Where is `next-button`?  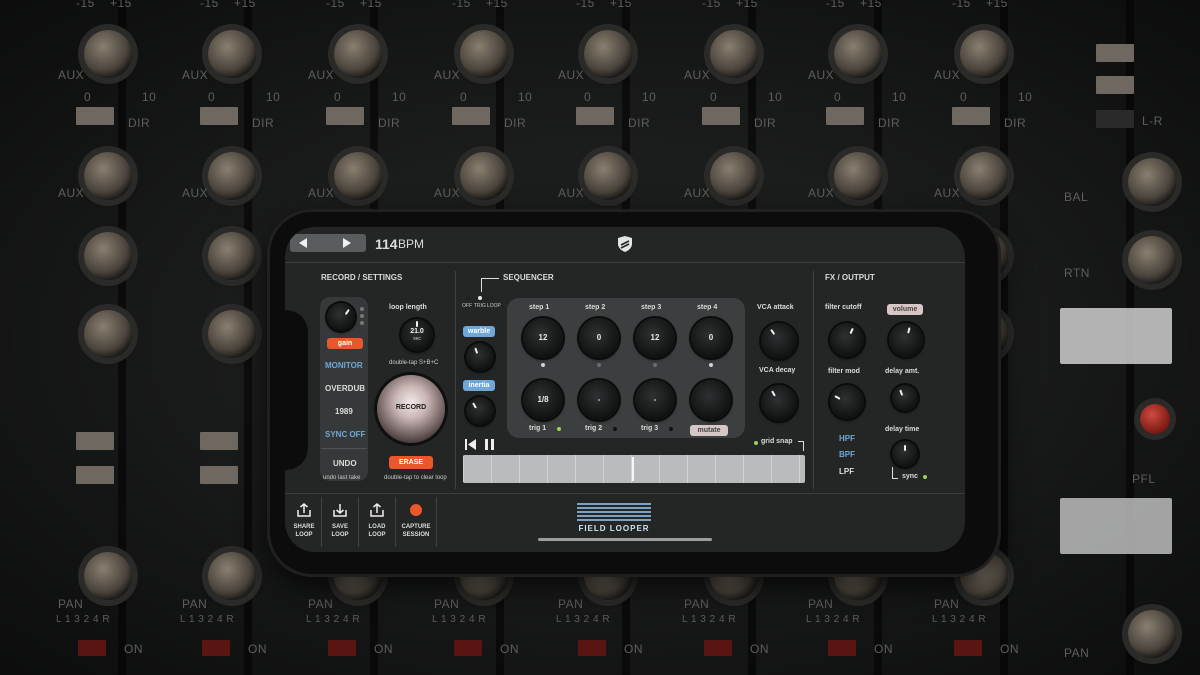
next-button is located at coordinates (347, 243).